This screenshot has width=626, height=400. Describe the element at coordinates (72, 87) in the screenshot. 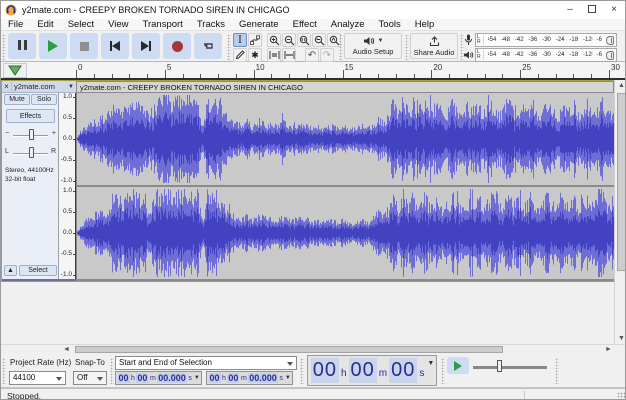

I see `track-menu-icon: ▼` at that location.